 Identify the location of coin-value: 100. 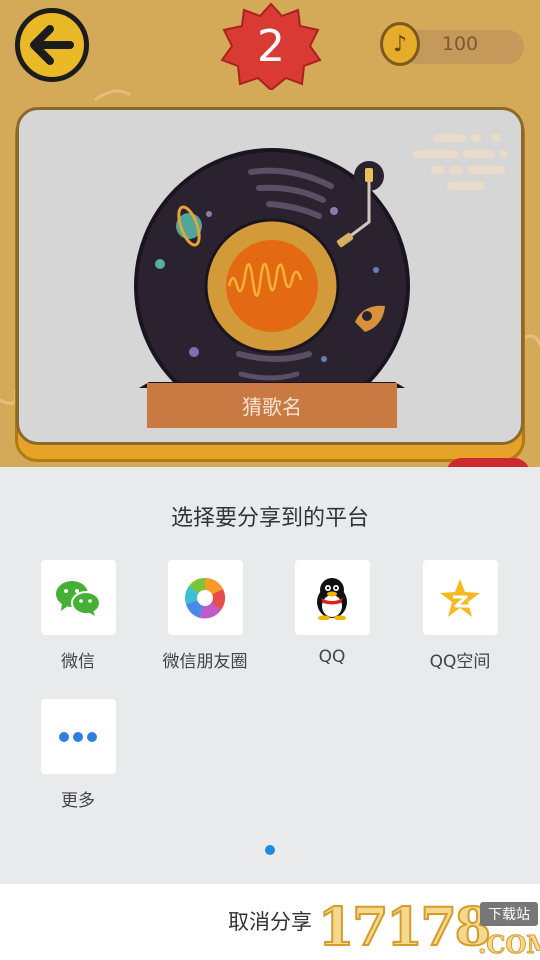
(460, 44).